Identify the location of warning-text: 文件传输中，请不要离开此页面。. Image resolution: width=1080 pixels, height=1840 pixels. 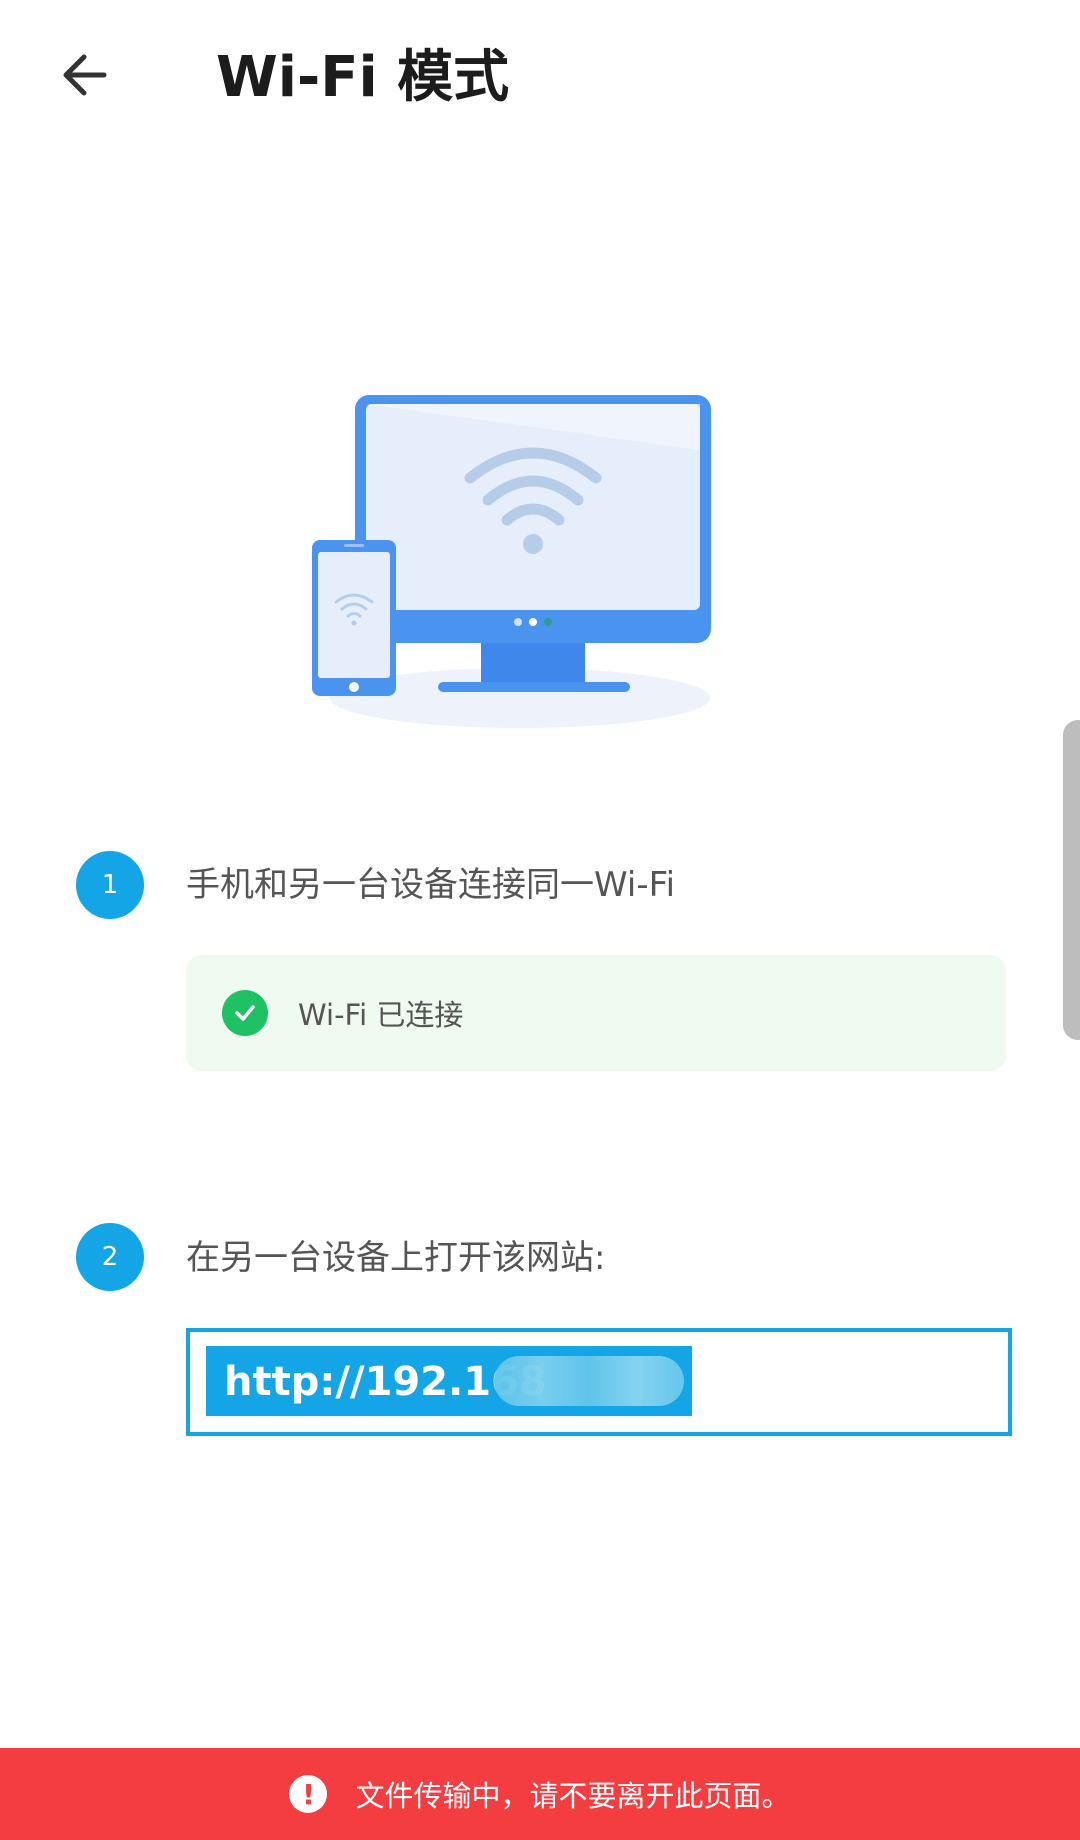
(573, 1796).